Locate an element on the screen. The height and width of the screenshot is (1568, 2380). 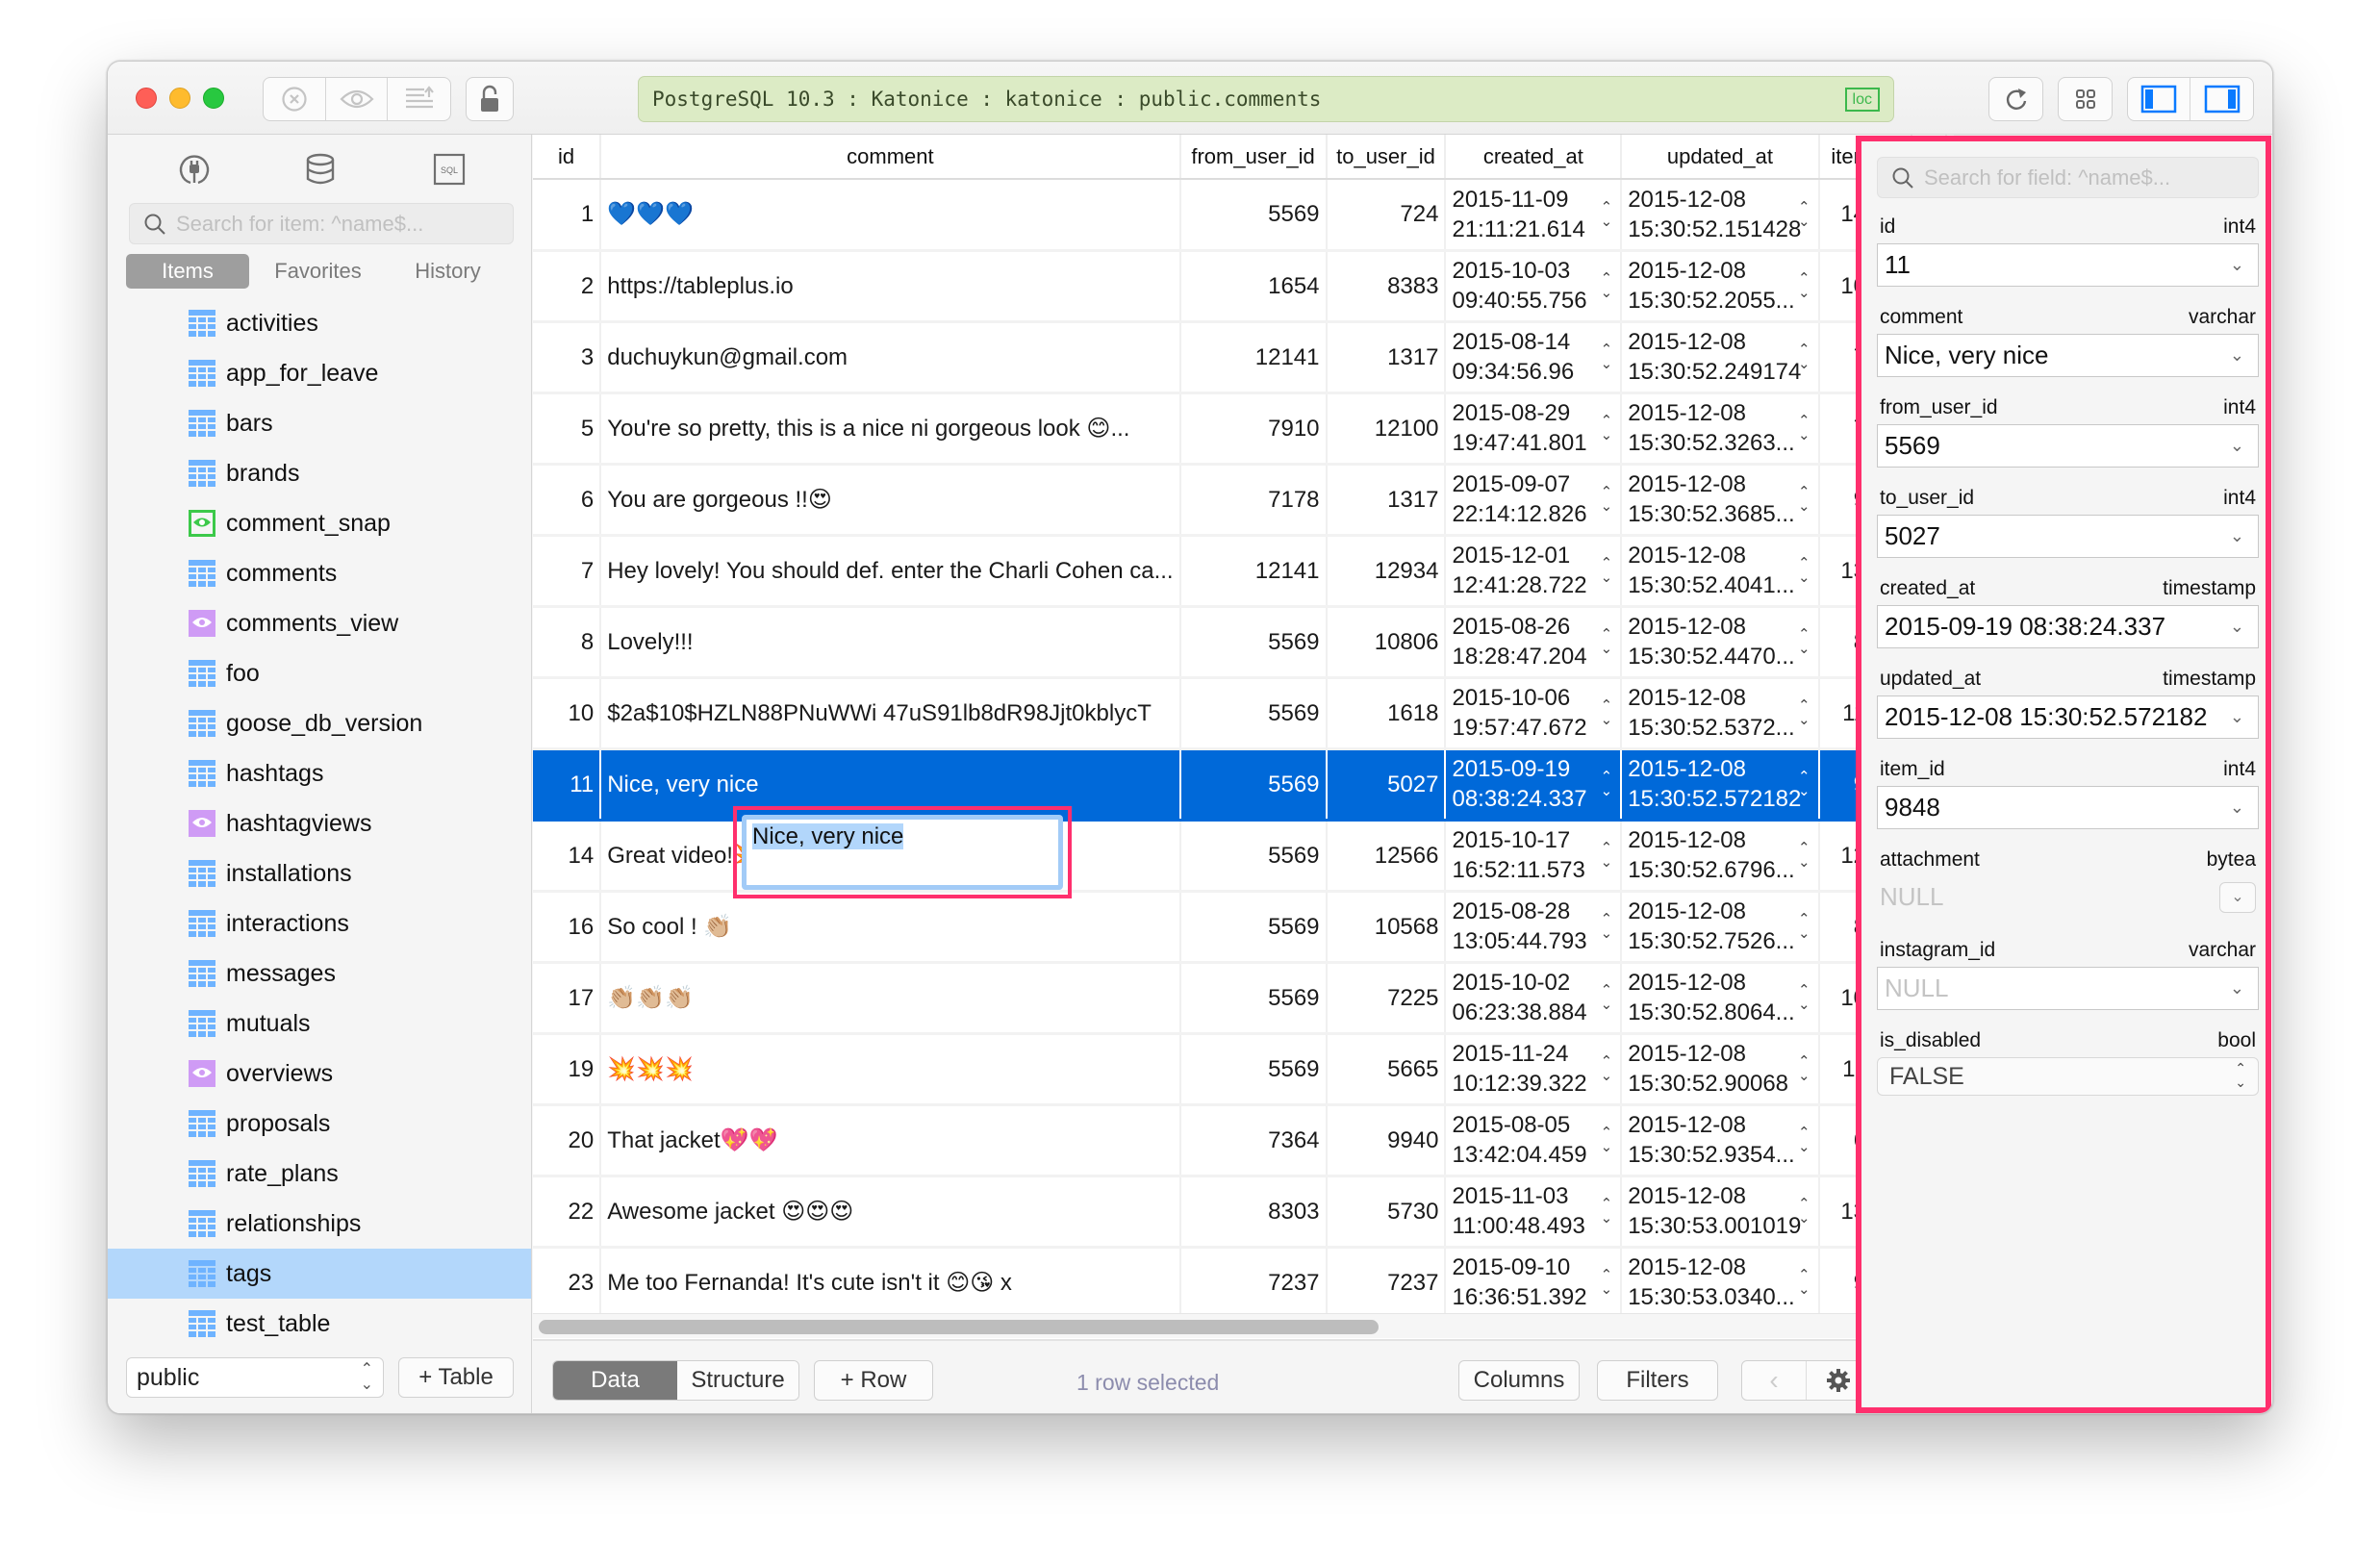
database-tab is located at coordinates (320, 169).